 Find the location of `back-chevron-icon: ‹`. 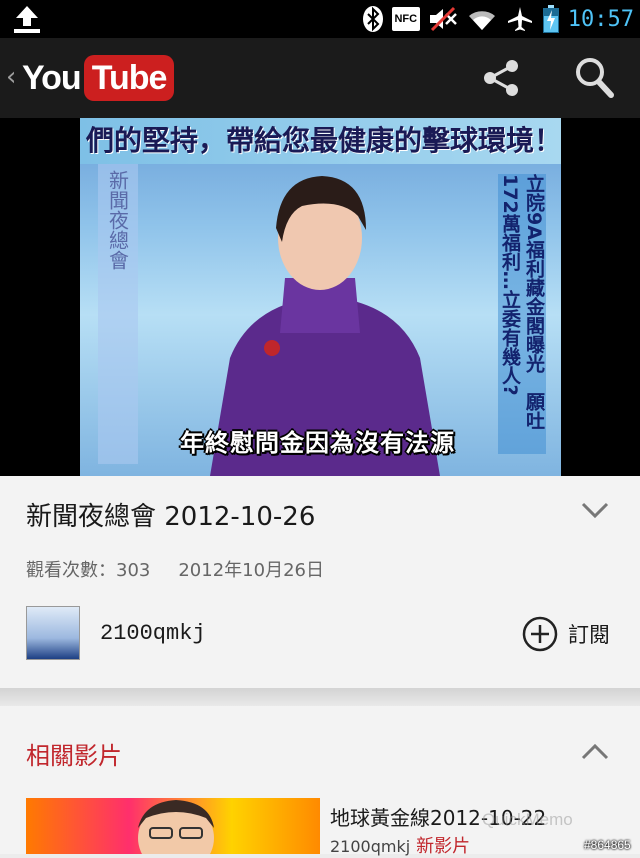

back-chevron-icon: ‹ is located at coordinates (11, 77).